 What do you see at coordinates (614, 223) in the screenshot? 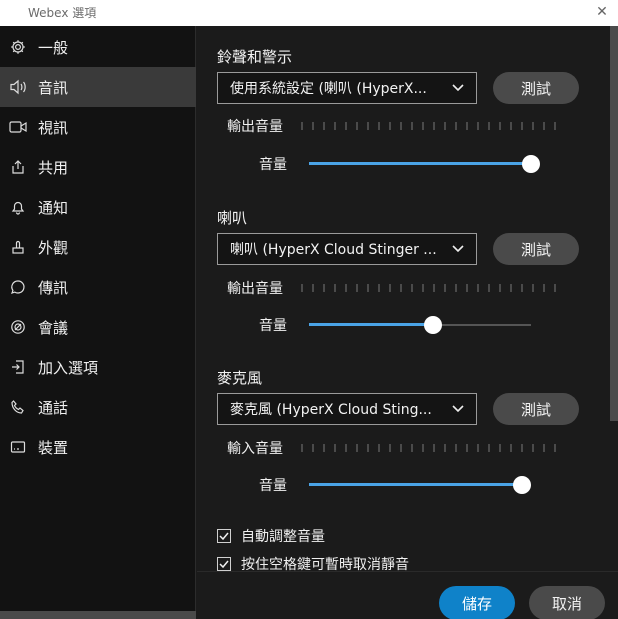
I see `vertical-scrollbar` at bounding box center [614, 223].